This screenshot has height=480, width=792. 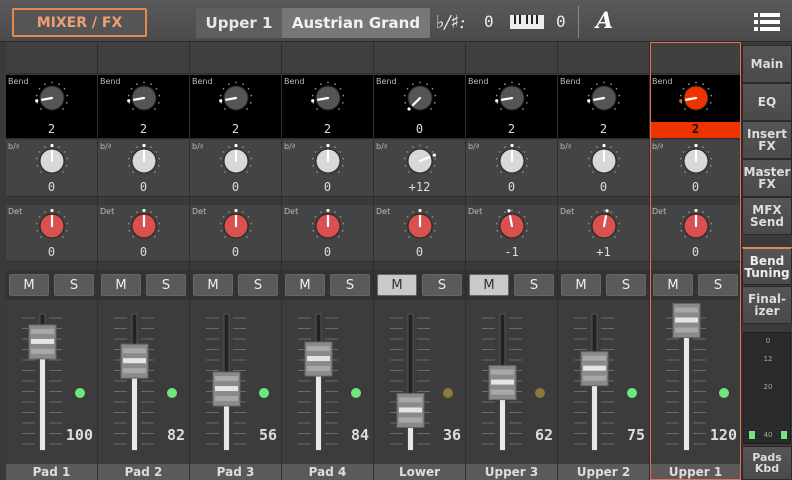 What do you see at coordinates (143, 472) in the screenshot?
I see `channel-name: Pad 2` at bounding box center [143, 472].